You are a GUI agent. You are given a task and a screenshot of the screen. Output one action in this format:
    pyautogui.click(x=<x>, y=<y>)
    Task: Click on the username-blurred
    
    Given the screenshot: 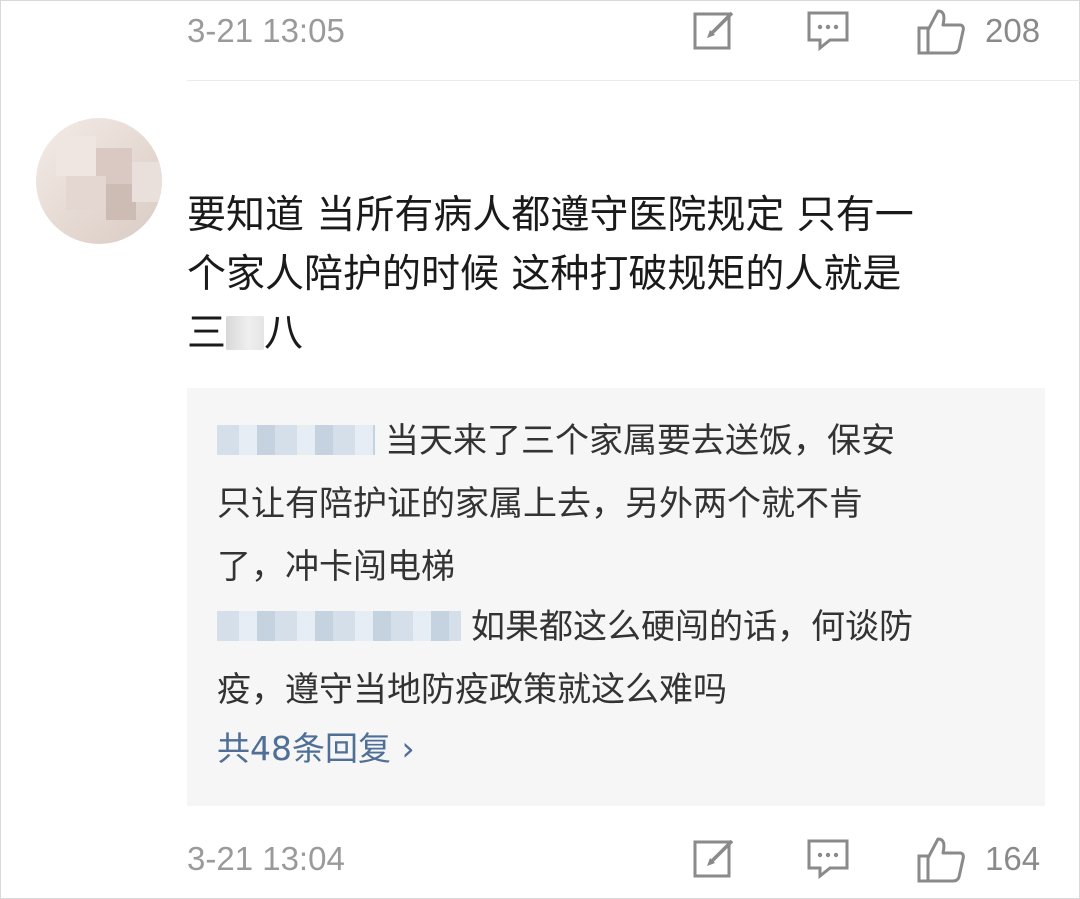 What is the action you would take?
    pyautogui.click(x=361, y=141)
    